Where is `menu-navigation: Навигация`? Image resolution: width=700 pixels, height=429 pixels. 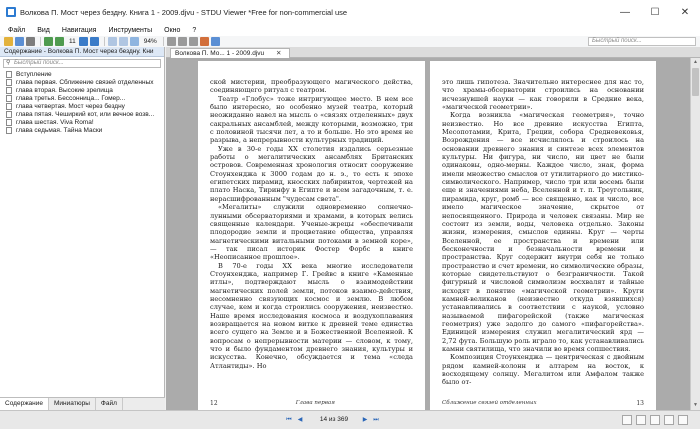 menu-navigation: Навигация is located at coordinates (79, 30).